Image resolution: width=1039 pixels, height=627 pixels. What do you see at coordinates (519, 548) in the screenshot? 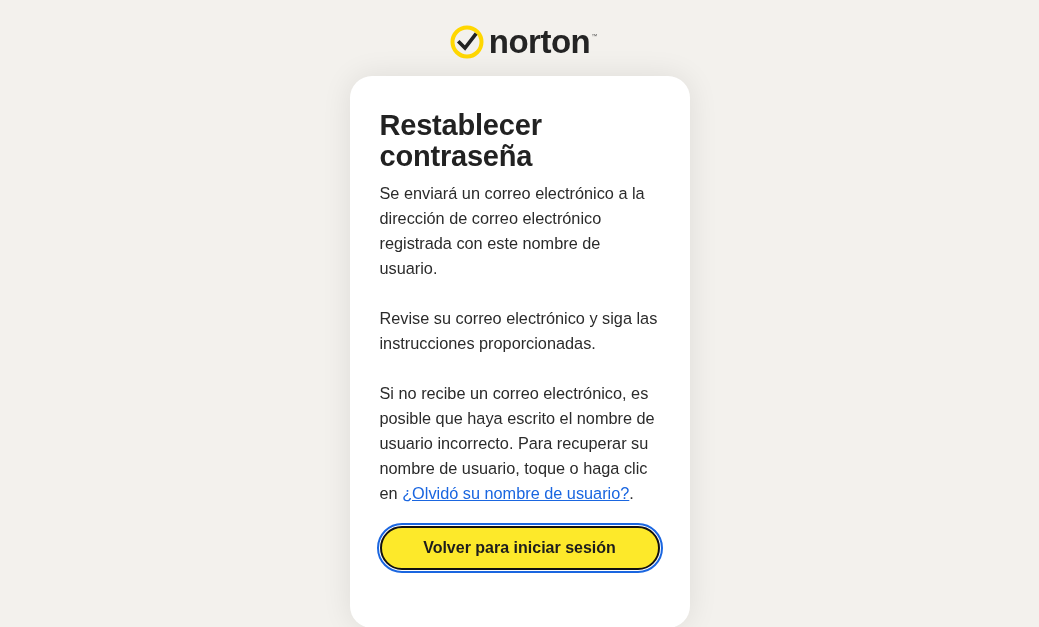
I see `back-to-login-button: Volver para iniciar sesión` at bounding box center [519, 548].